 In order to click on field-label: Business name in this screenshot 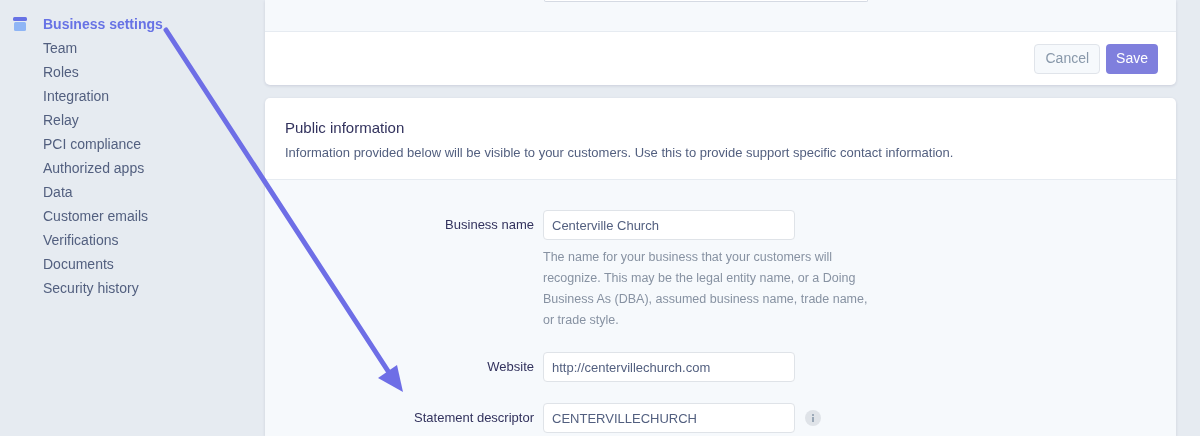, I will do `click(489, 225)`.